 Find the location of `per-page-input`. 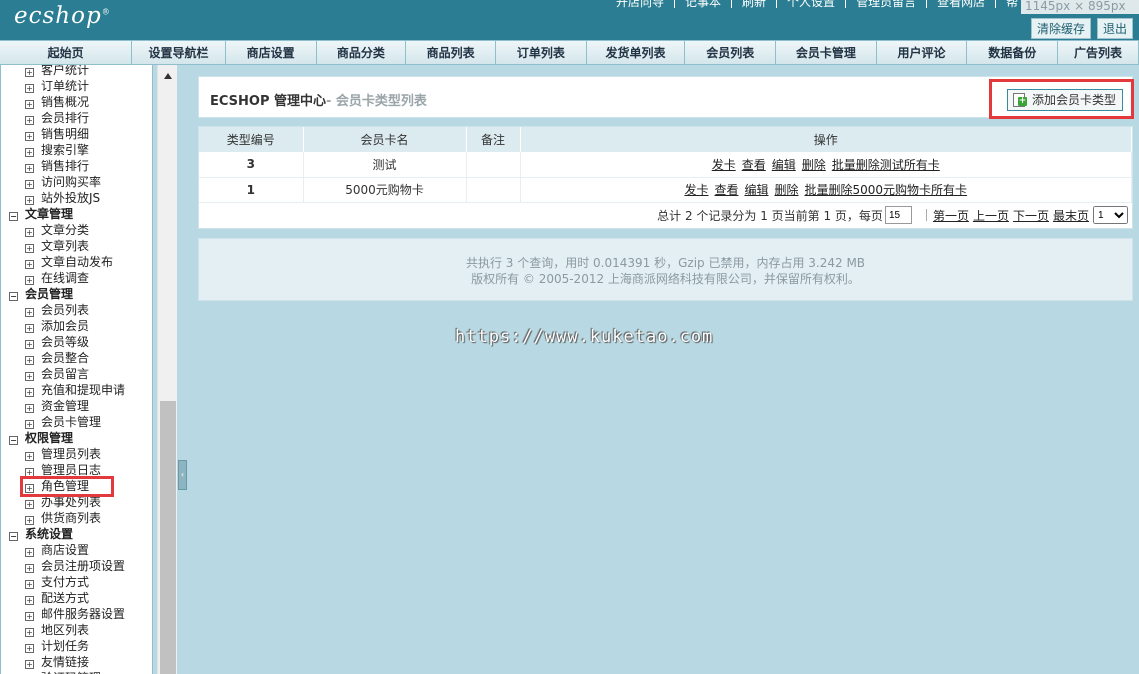

per-page-input is located at coordinates (898, 215).